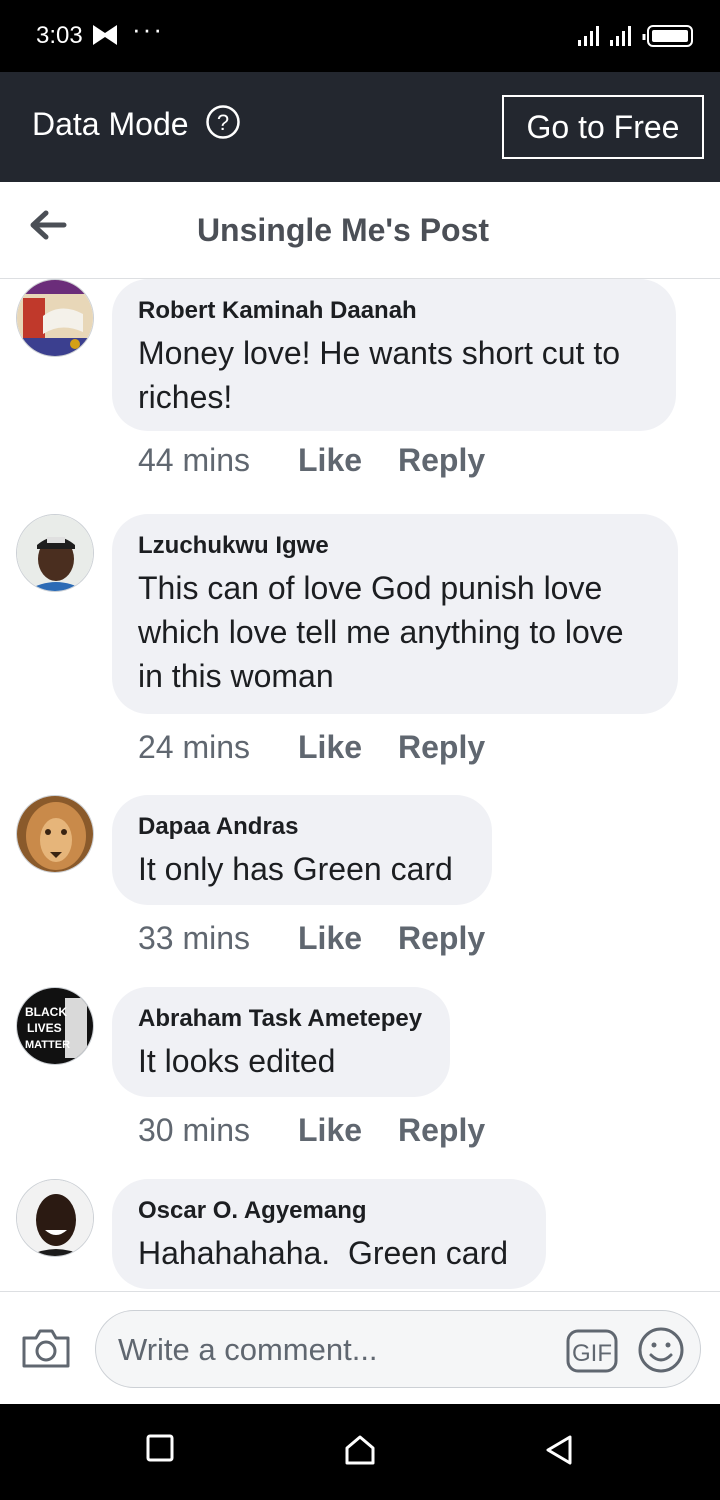 This screenshot has height=1500, width=720. What do you see at coordinates (59, 35) in the screenshot?
I see `status-time: 3:03` at bounding box center [59, 35].